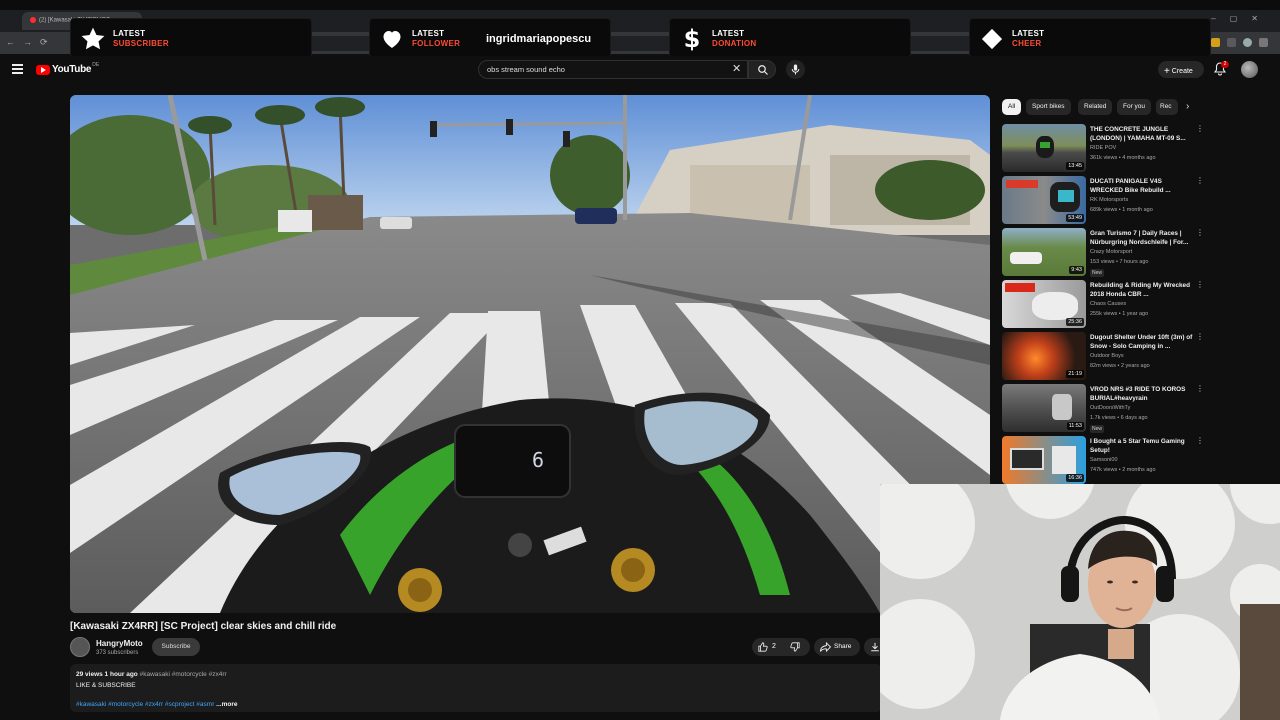 The width and height of the screenshot is (1280, 720). Describe the element at coordinates (191, 38) in the screenshot. I see `latest-subscriber-alert: LATEST SUBSCRIBER` at that location.